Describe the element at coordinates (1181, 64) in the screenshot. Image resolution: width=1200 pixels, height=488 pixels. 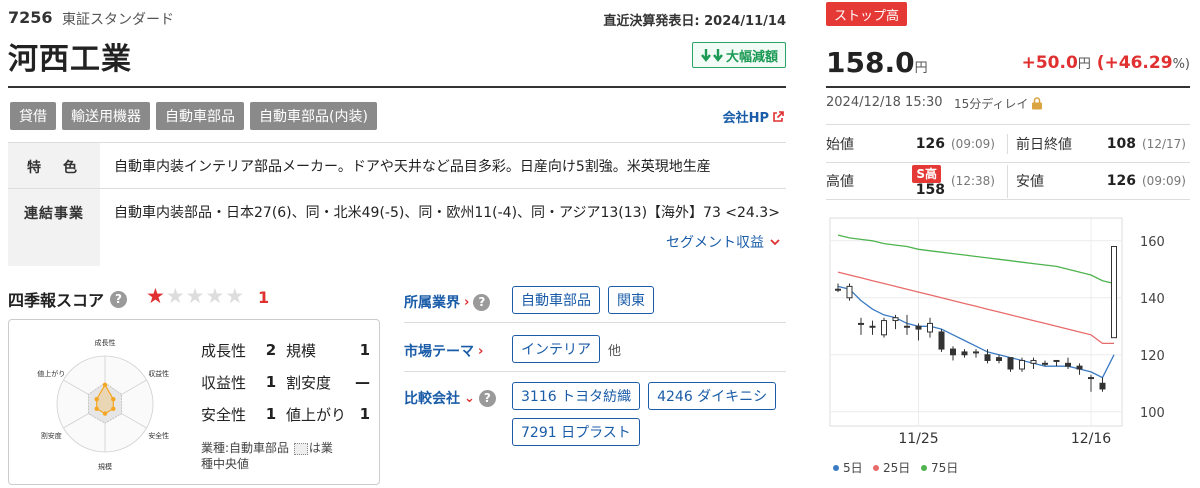
I see `change-pct-close: %)` at that location.